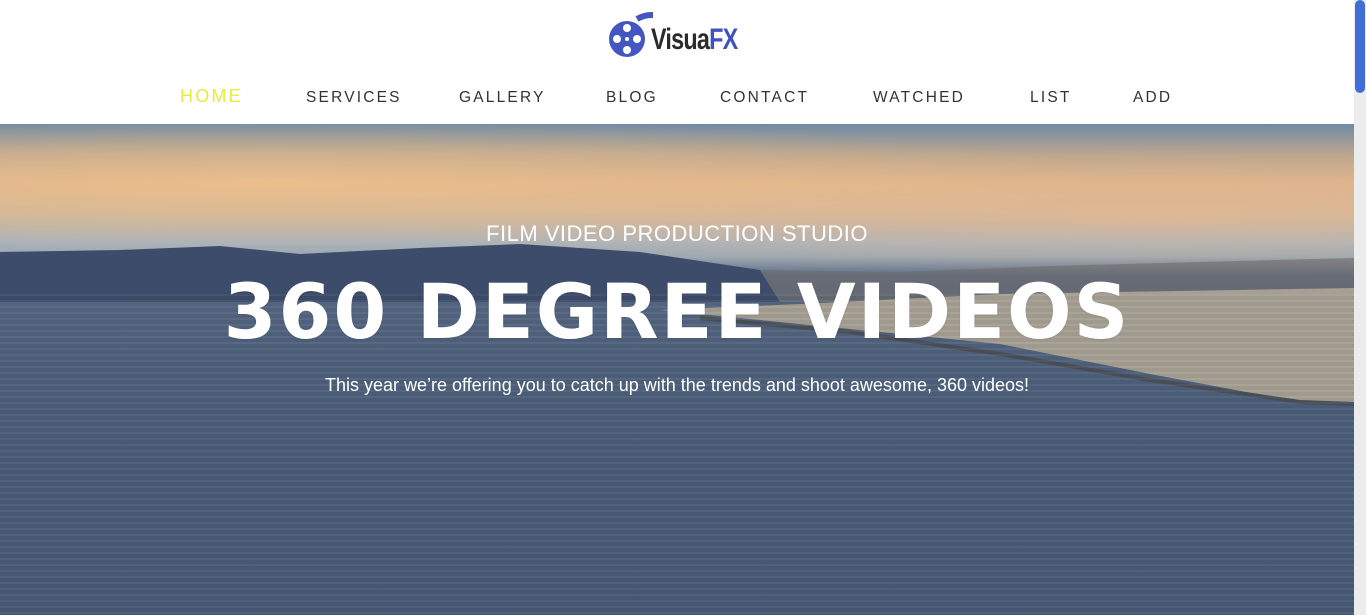  I want to click on nav-home: HOME, so click(211, 96).